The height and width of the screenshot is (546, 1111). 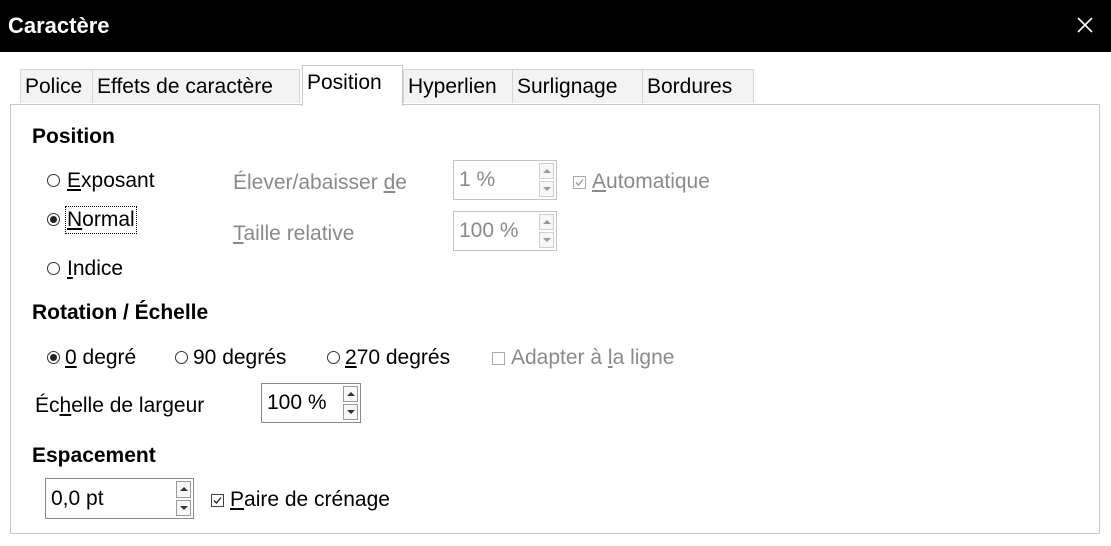 What do you see at coordinates (402, 358) in the screenshot?
I see `radio-270-degres: 270 degrés` at bounding box center [402, 358].